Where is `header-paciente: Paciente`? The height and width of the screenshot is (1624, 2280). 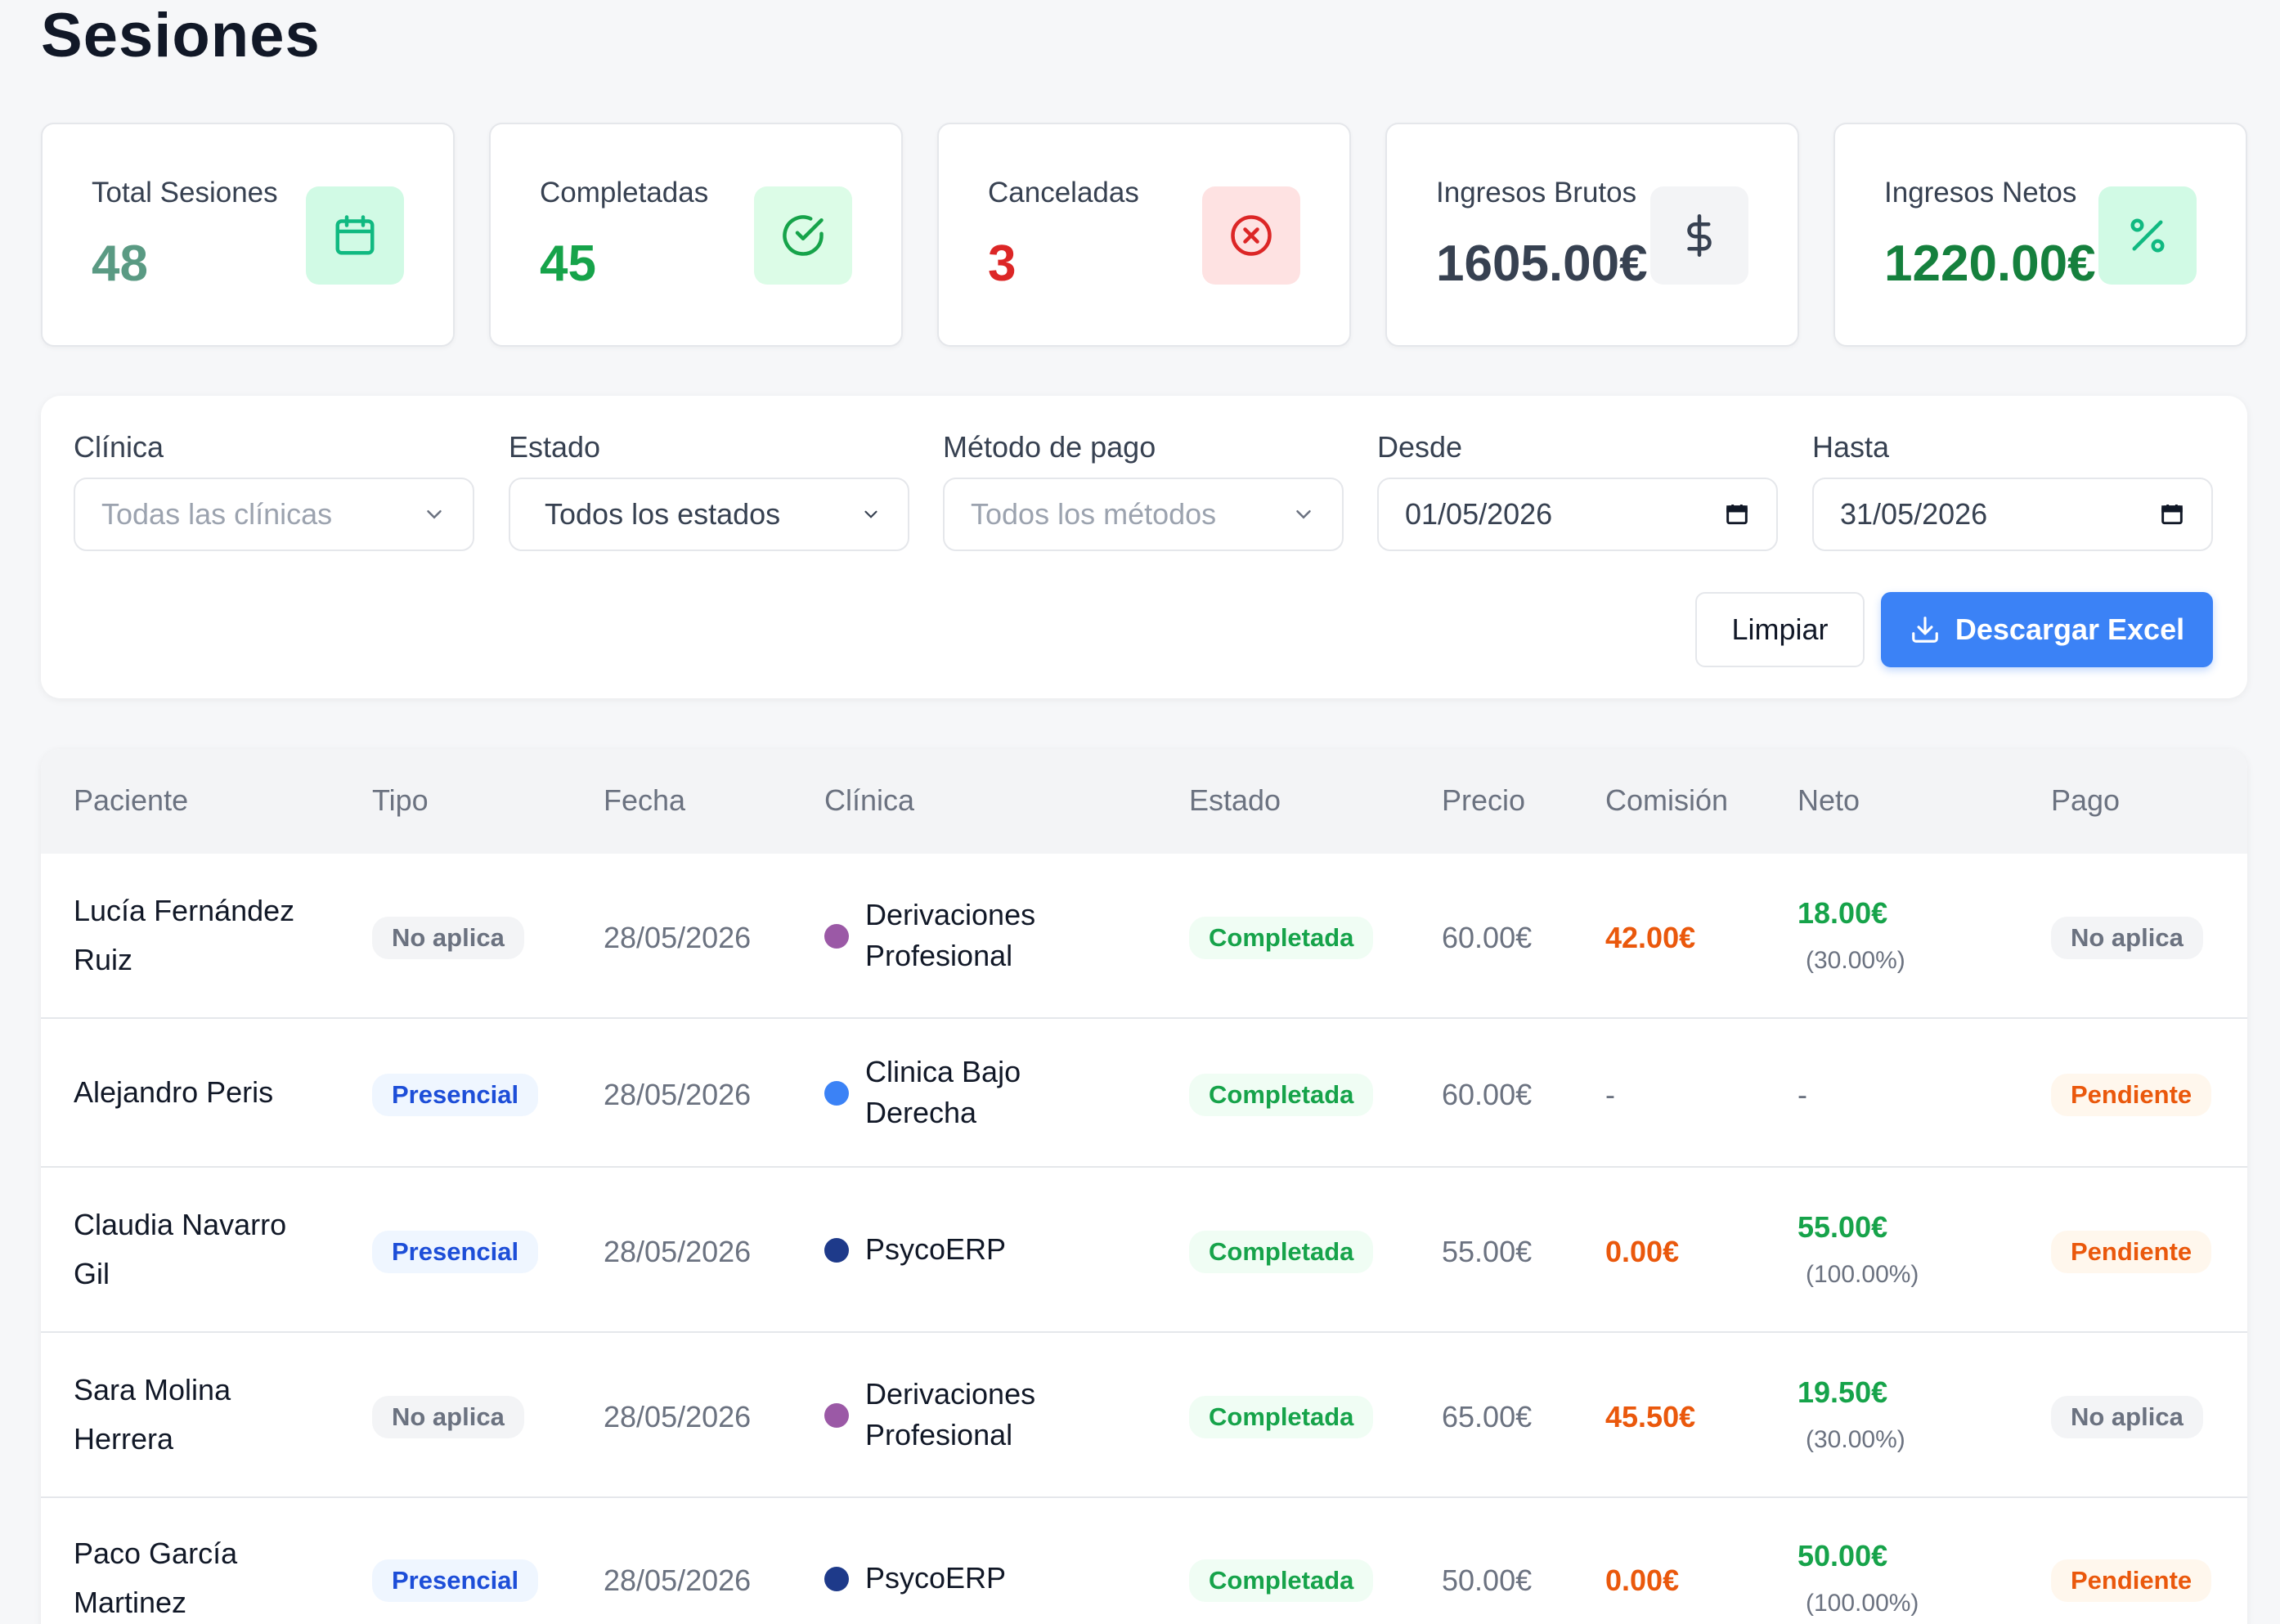
header-paciente: Paciente is located at coordinates (131, 801).